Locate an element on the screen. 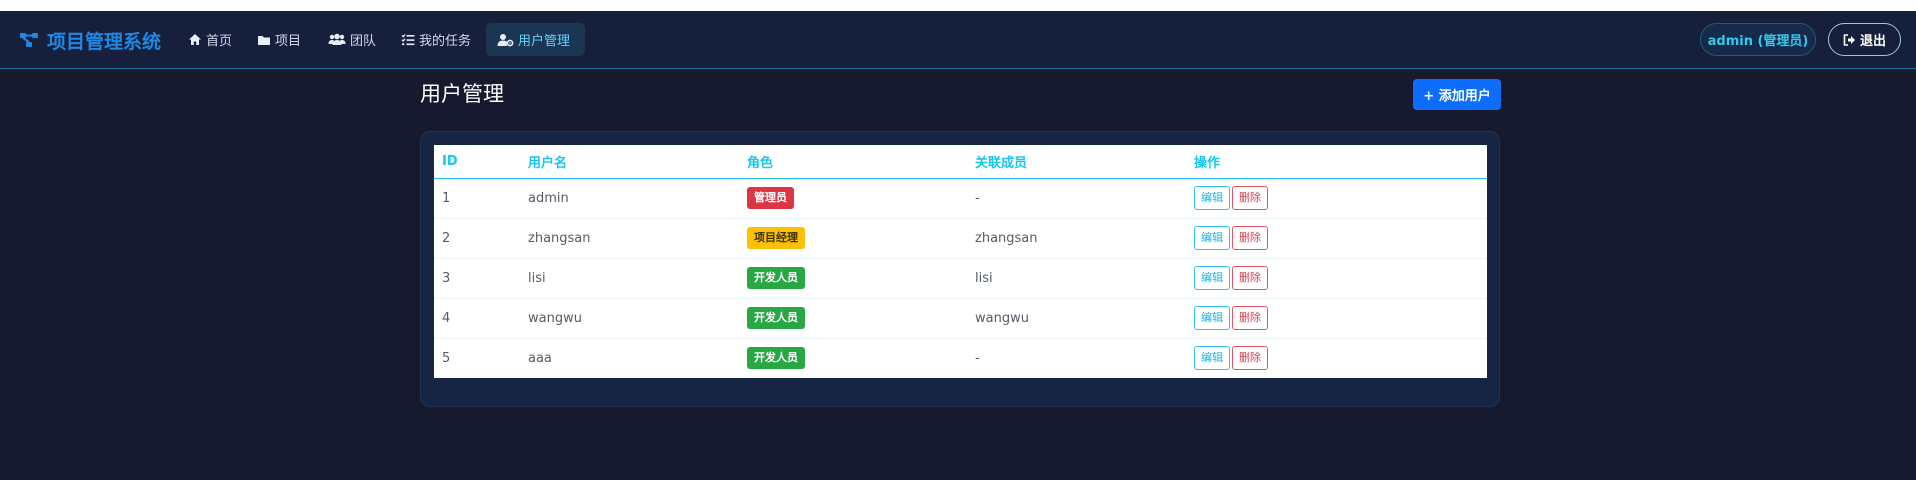  cell-role: 管理员 is located at coordinates (853, 198).